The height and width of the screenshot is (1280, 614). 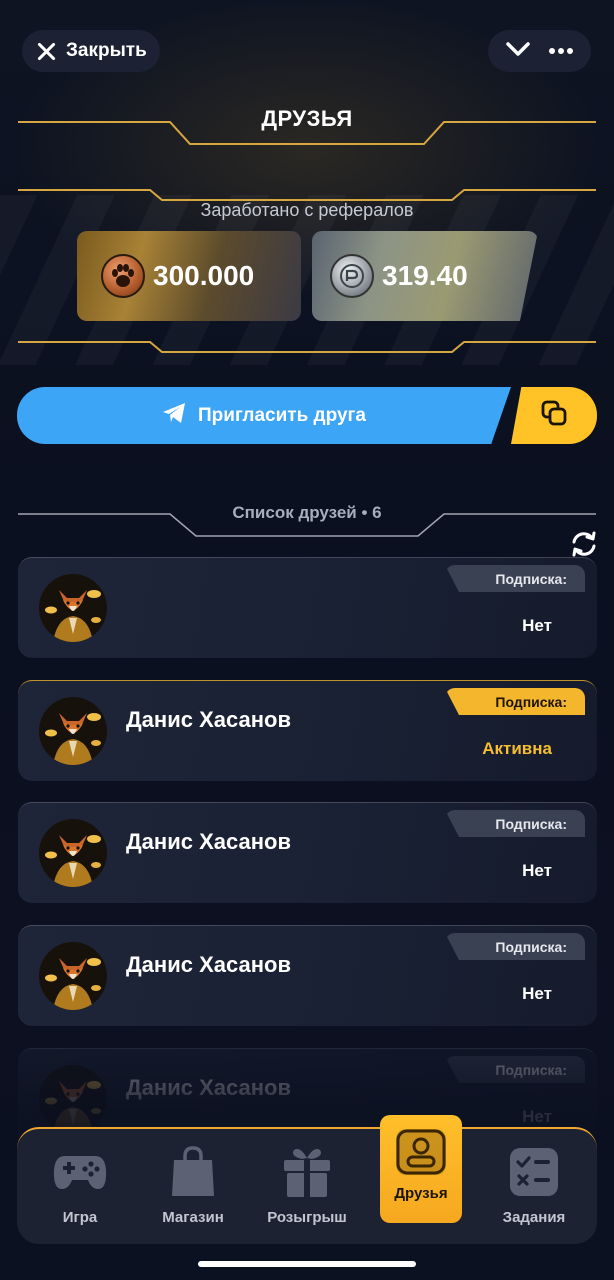 I want to click on nav-item-shop: Магазин, so click(x=193, y=1187).